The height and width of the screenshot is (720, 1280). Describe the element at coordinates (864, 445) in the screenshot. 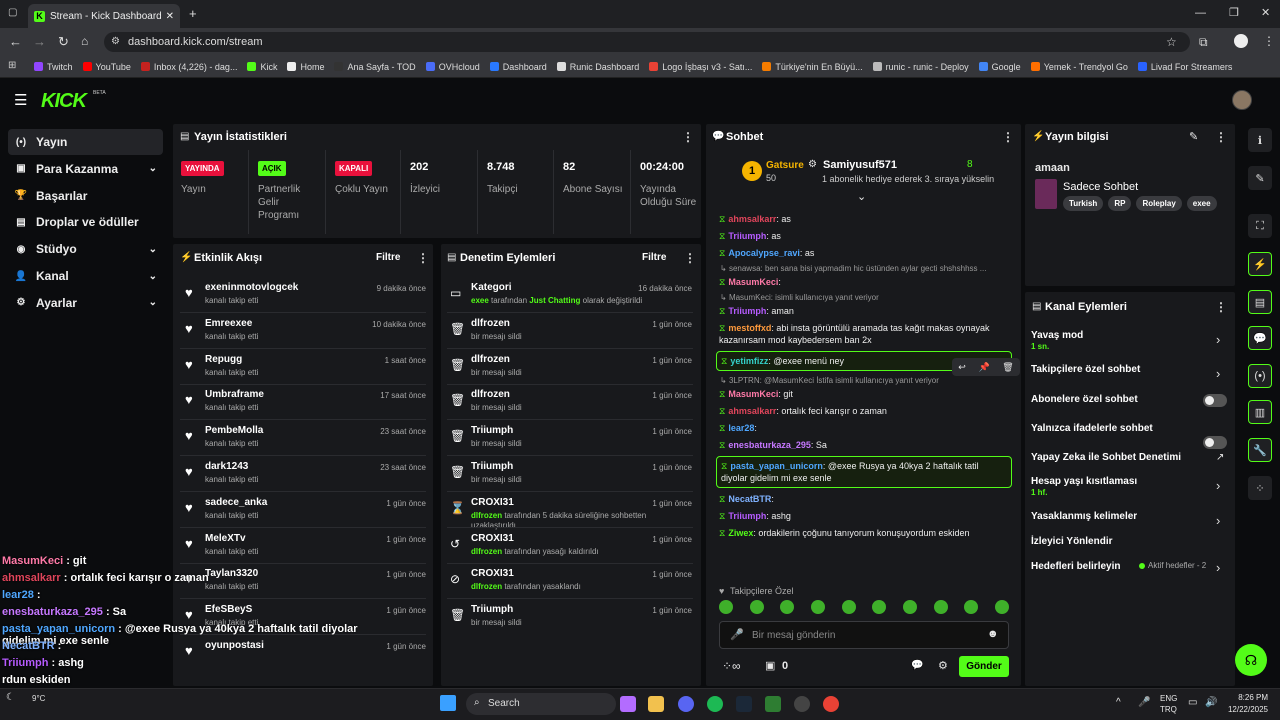

I see `chat-message: ⧖ enesbaturkaza_295: Sa` at that location.